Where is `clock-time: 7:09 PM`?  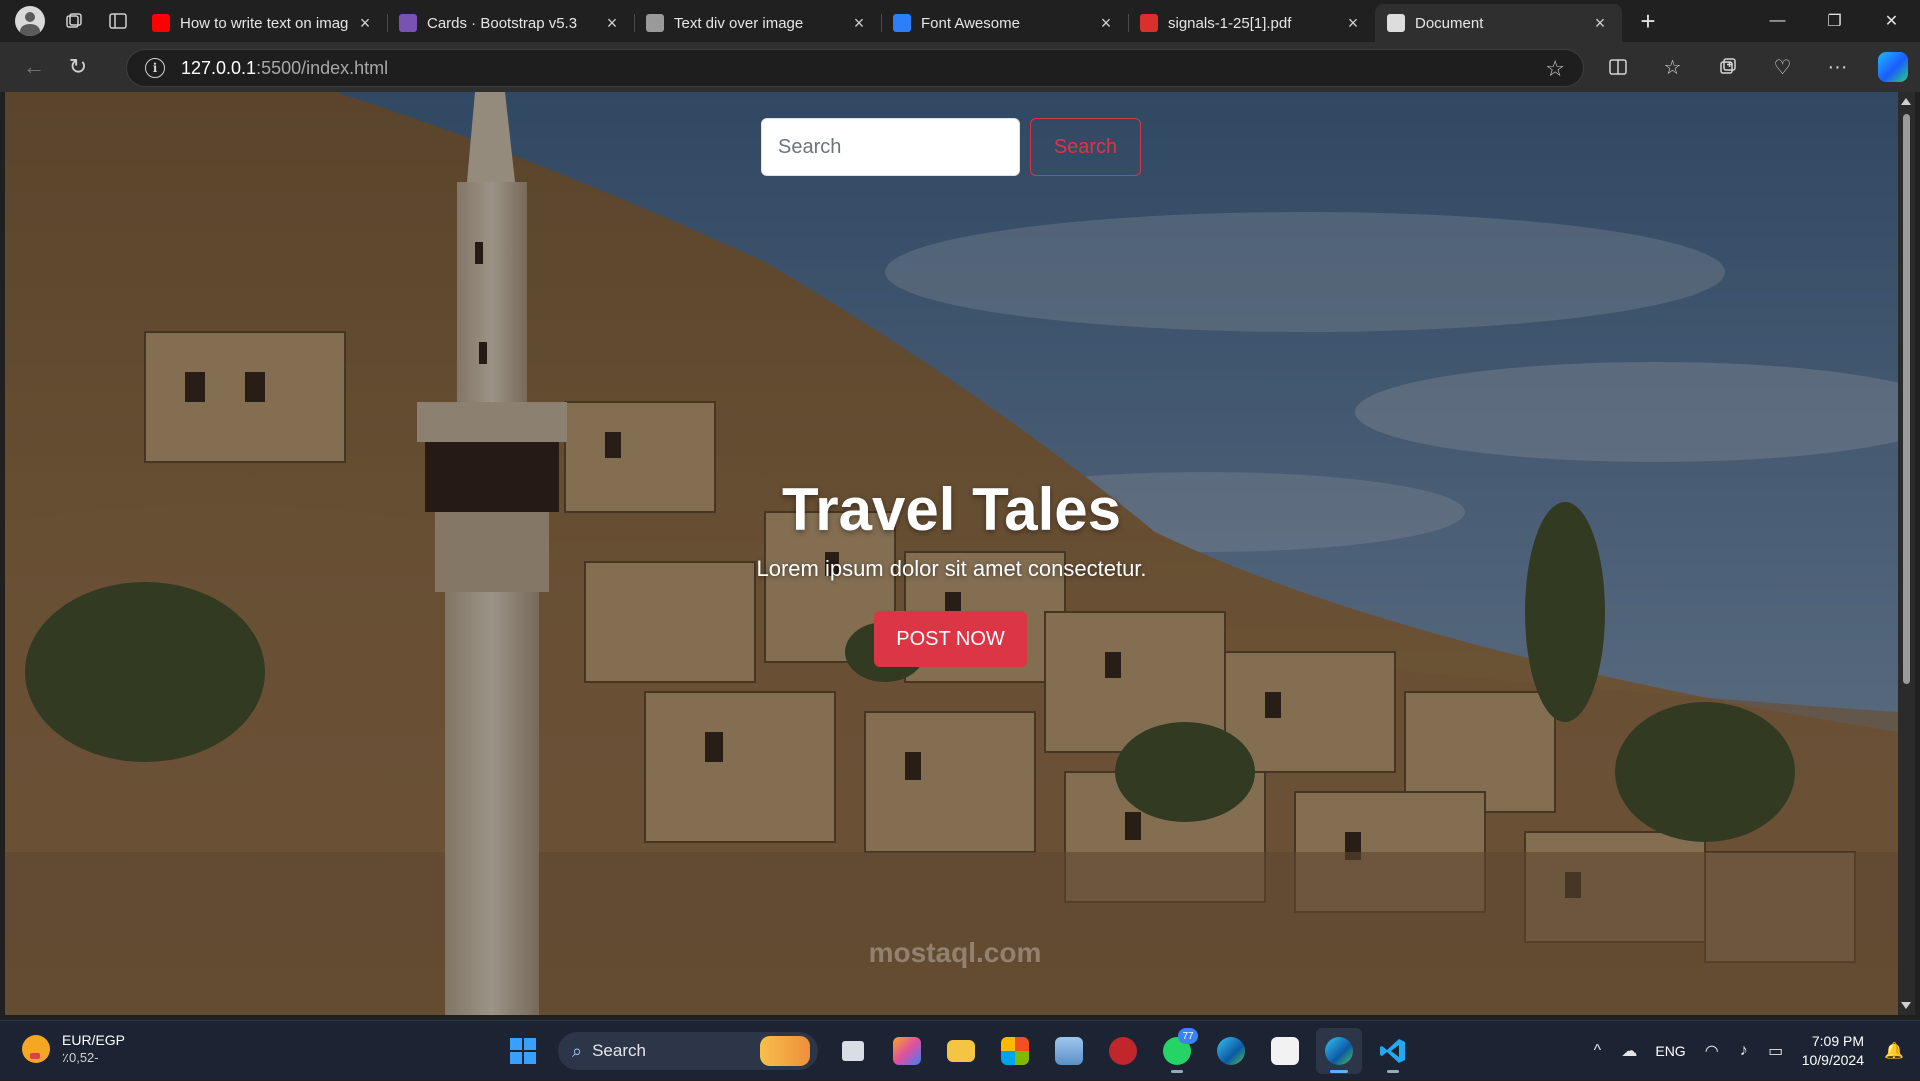 clock-time: 7:09 PM is located at coordinates (1837, 1041).